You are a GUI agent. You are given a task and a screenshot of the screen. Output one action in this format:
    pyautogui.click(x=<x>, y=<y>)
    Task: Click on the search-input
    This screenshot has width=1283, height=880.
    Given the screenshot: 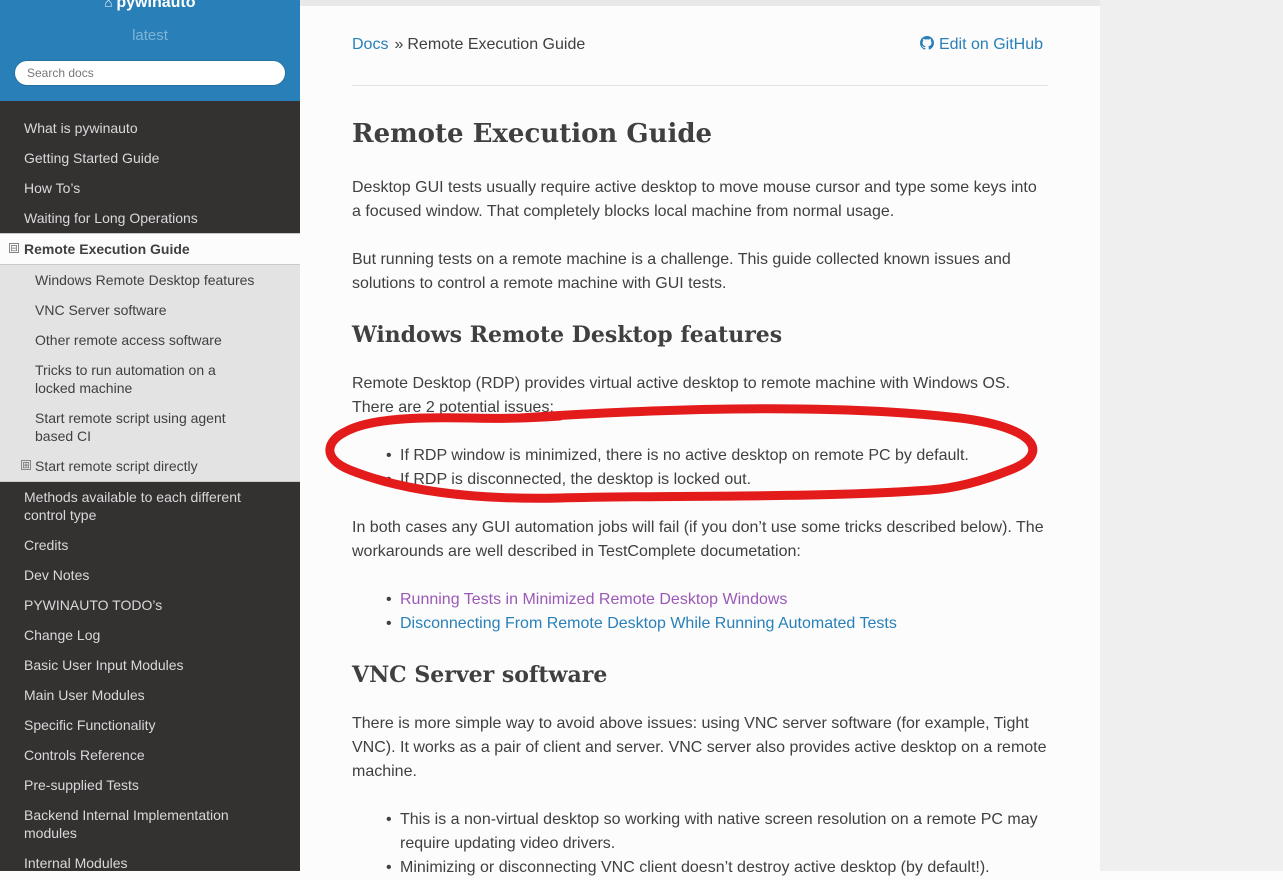 What is the action you would take?
    pyautogui.click(x=150, y=73)
    